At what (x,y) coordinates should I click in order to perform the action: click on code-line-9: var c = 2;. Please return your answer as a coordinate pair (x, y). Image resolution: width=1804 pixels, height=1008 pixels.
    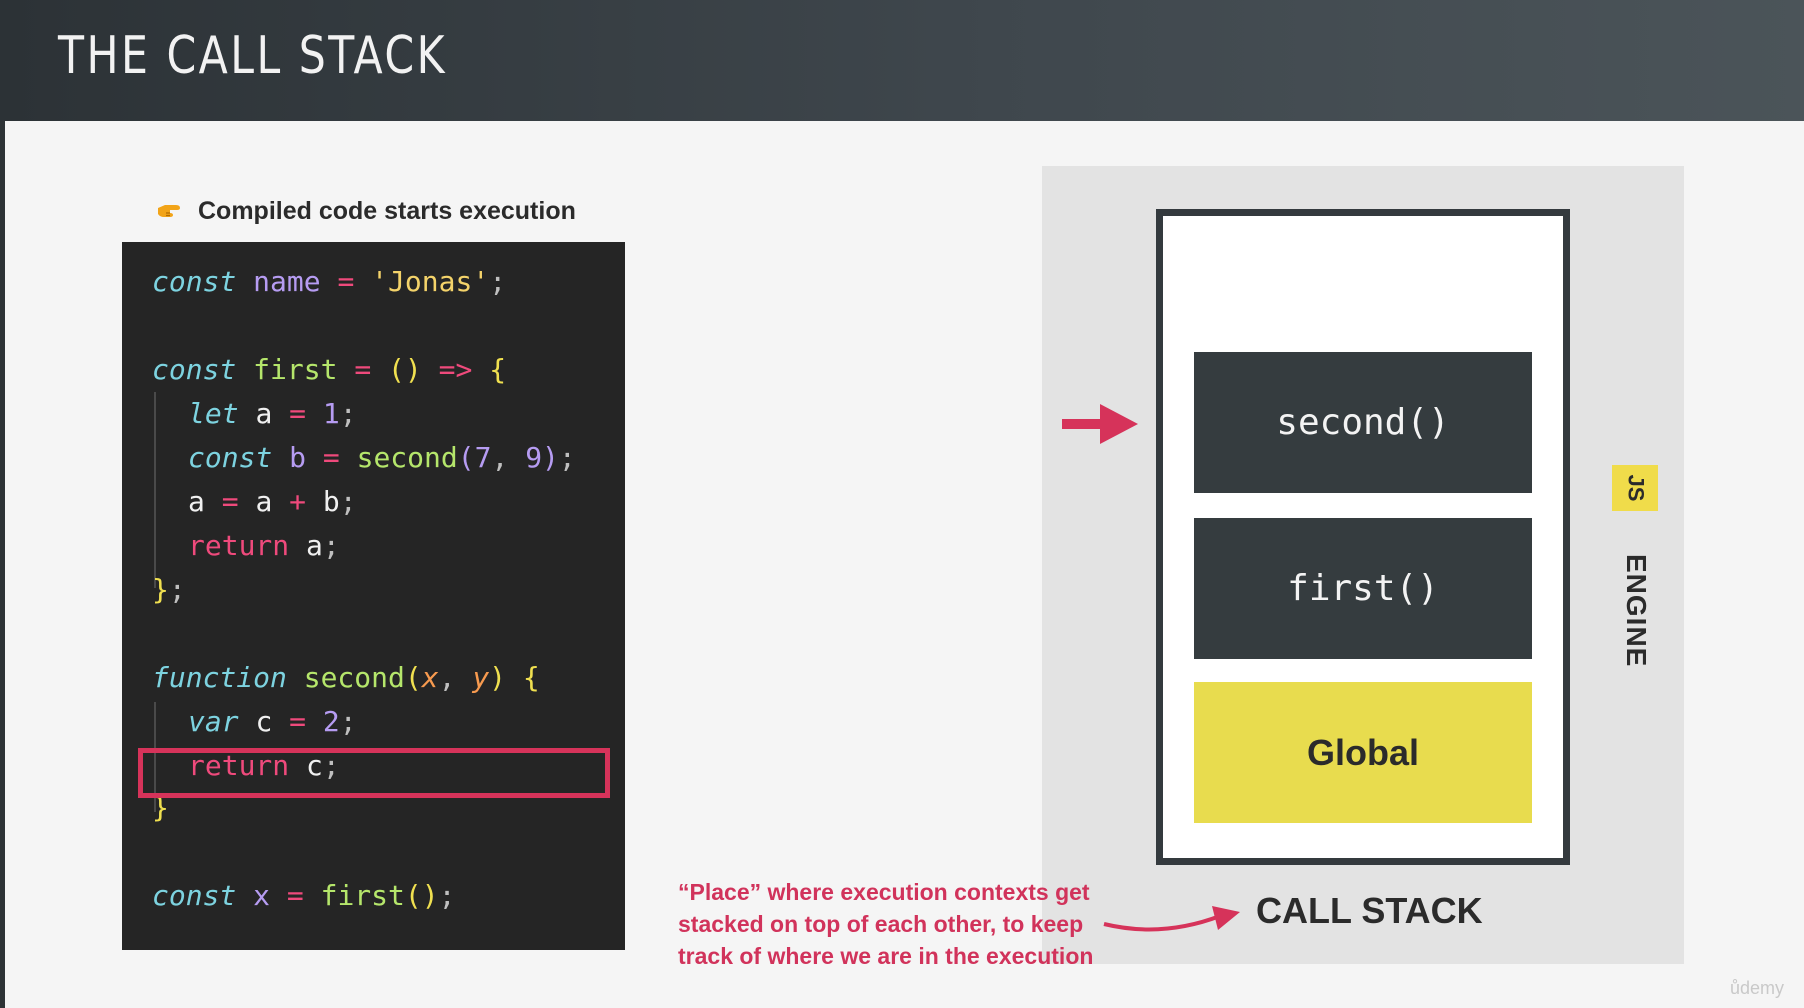
    Looking at the image, I should click on (272, 722).